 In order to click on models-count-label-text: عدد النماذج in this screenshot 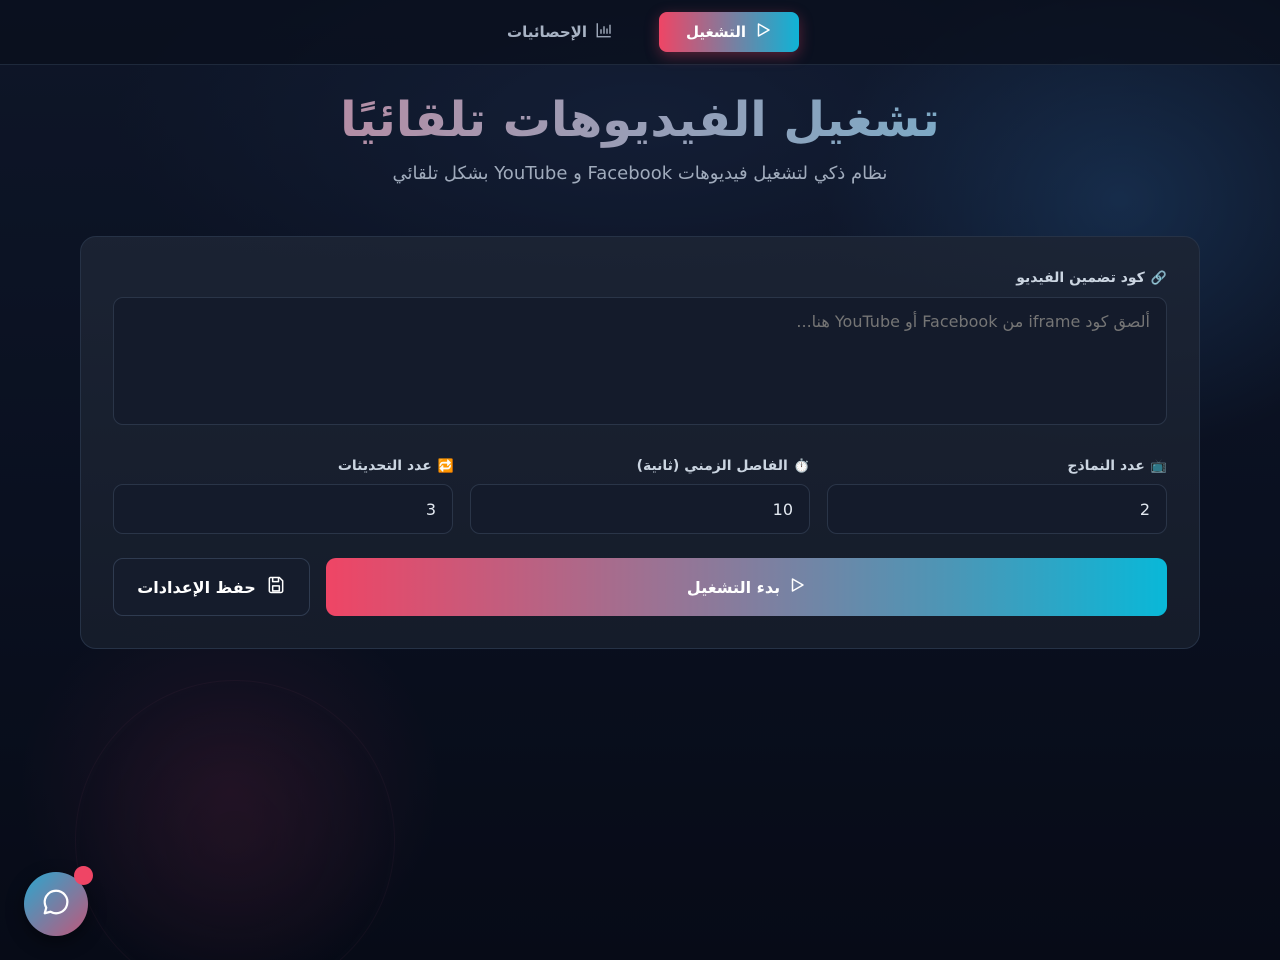, I will do `click(1106, 466)`.